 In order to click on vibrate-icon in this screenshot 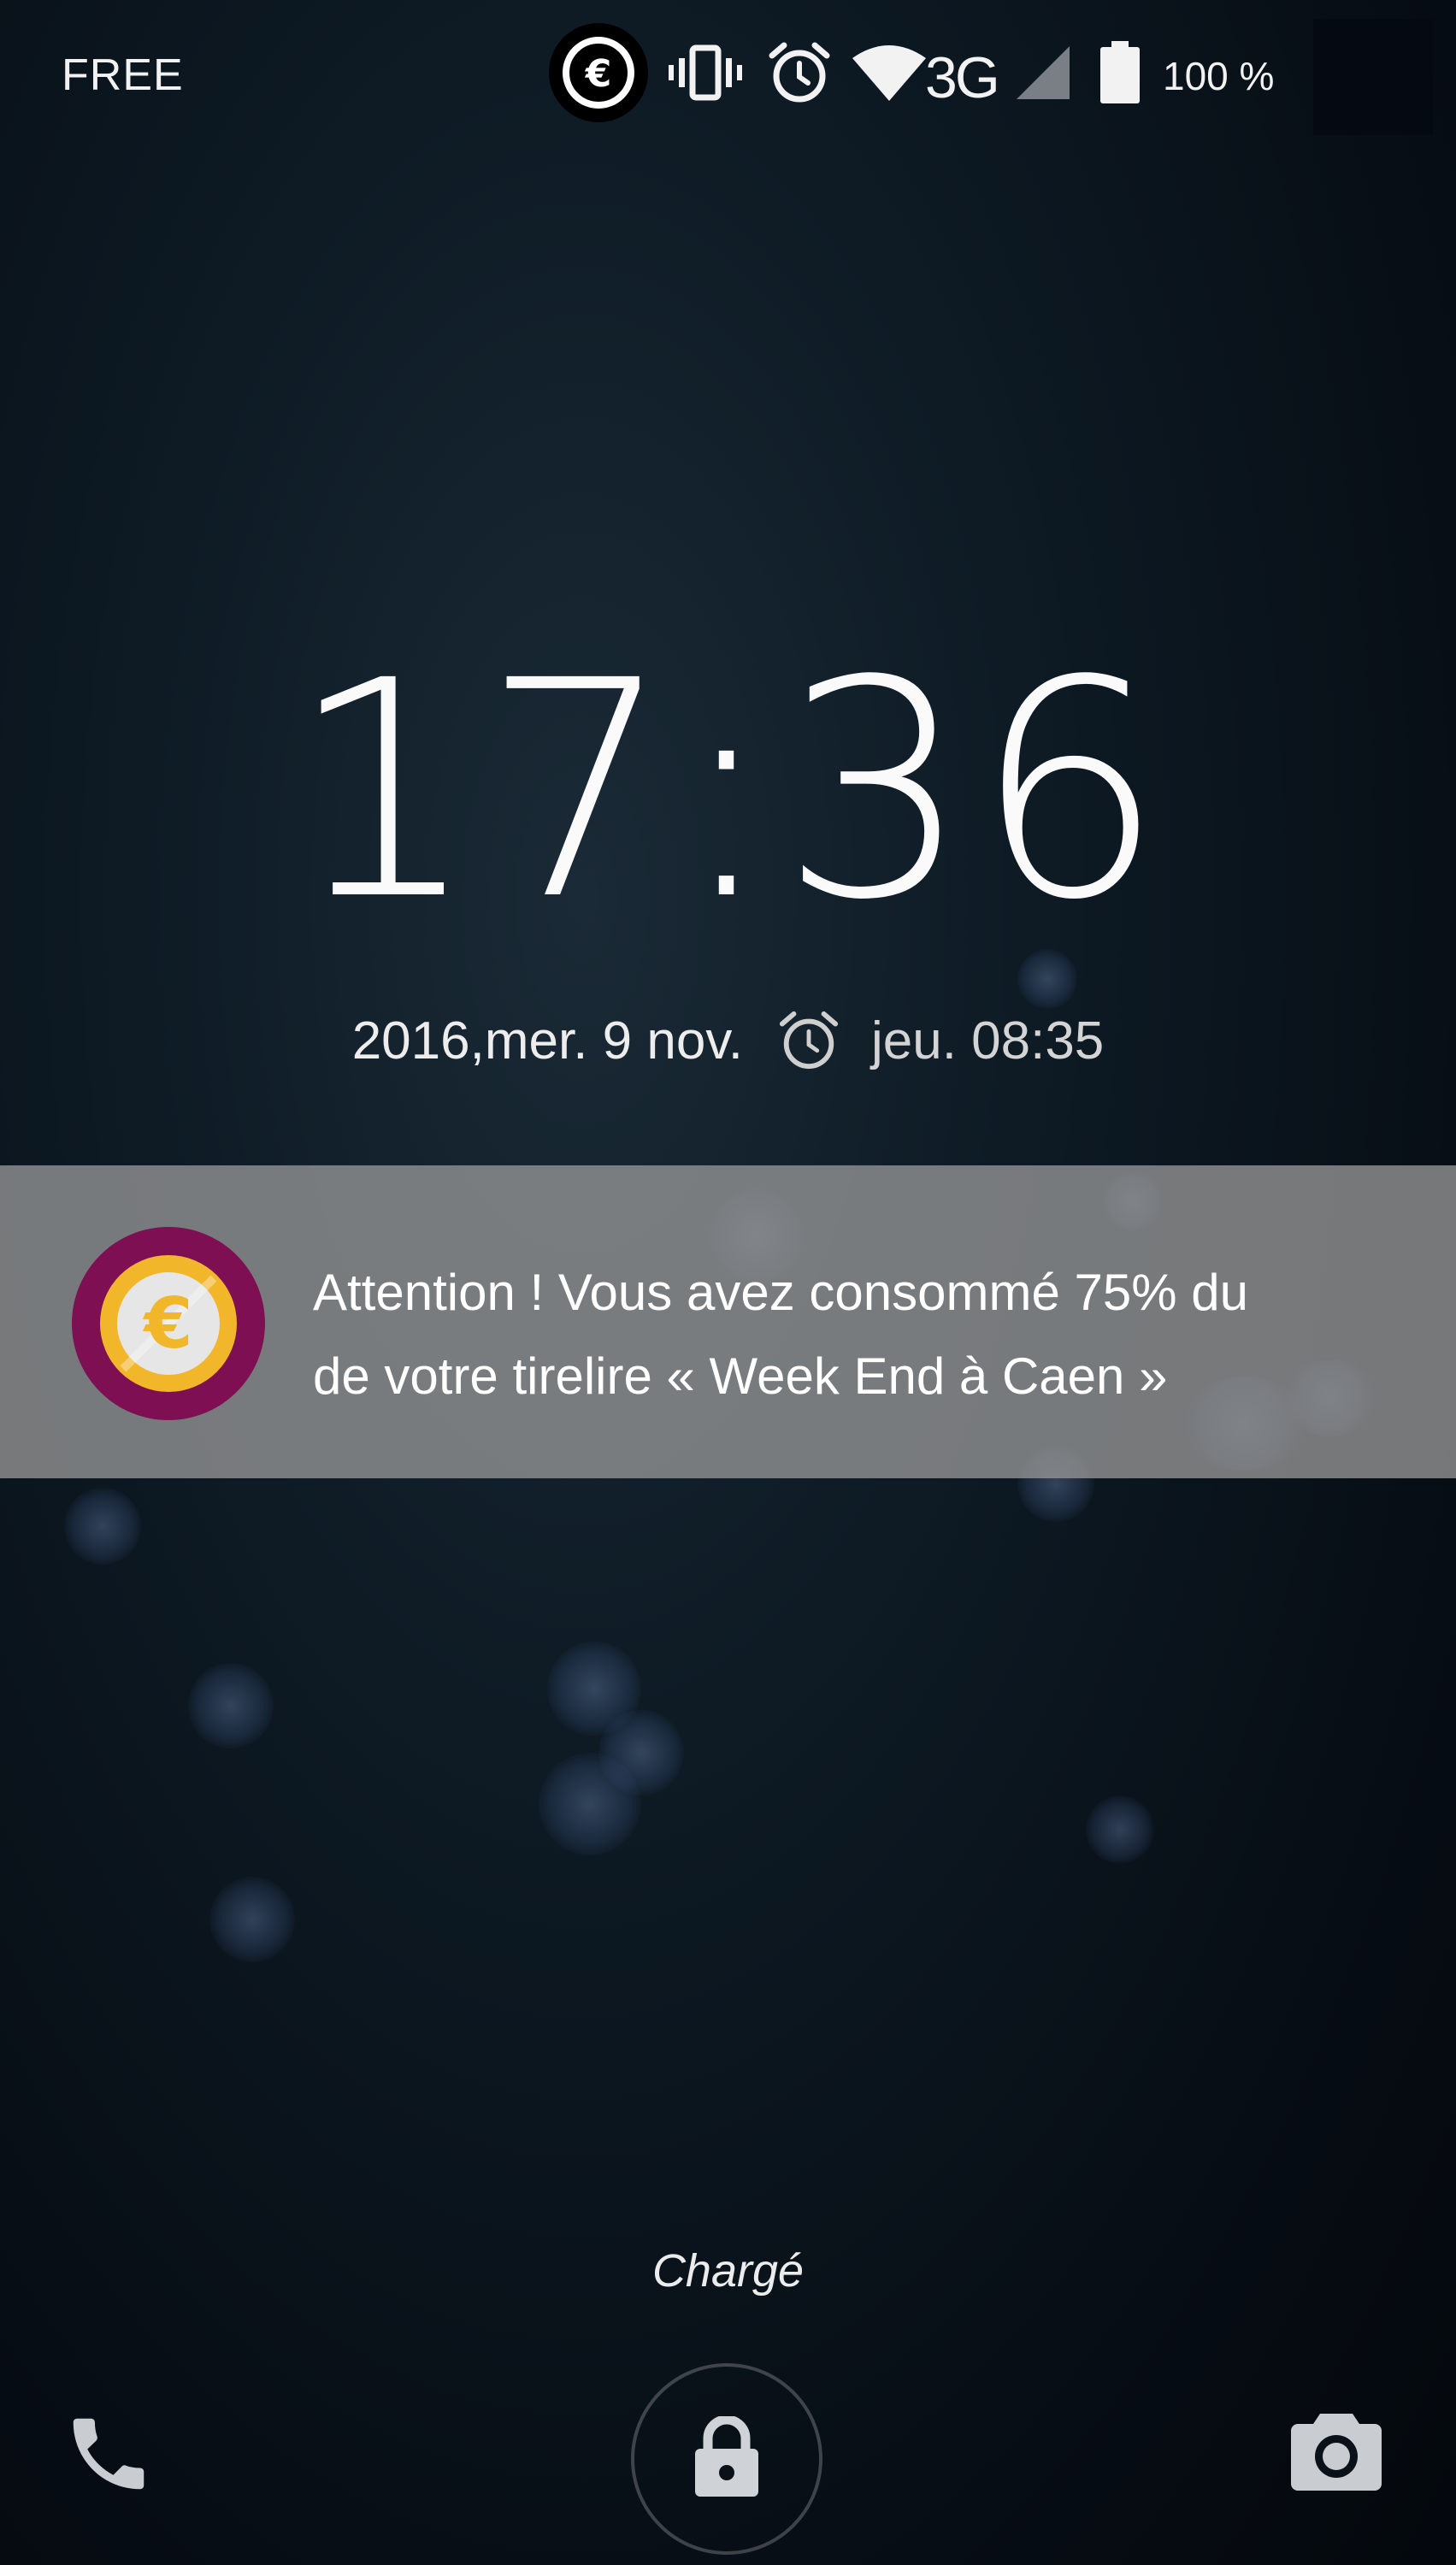, I will do `click(705, 73)`.